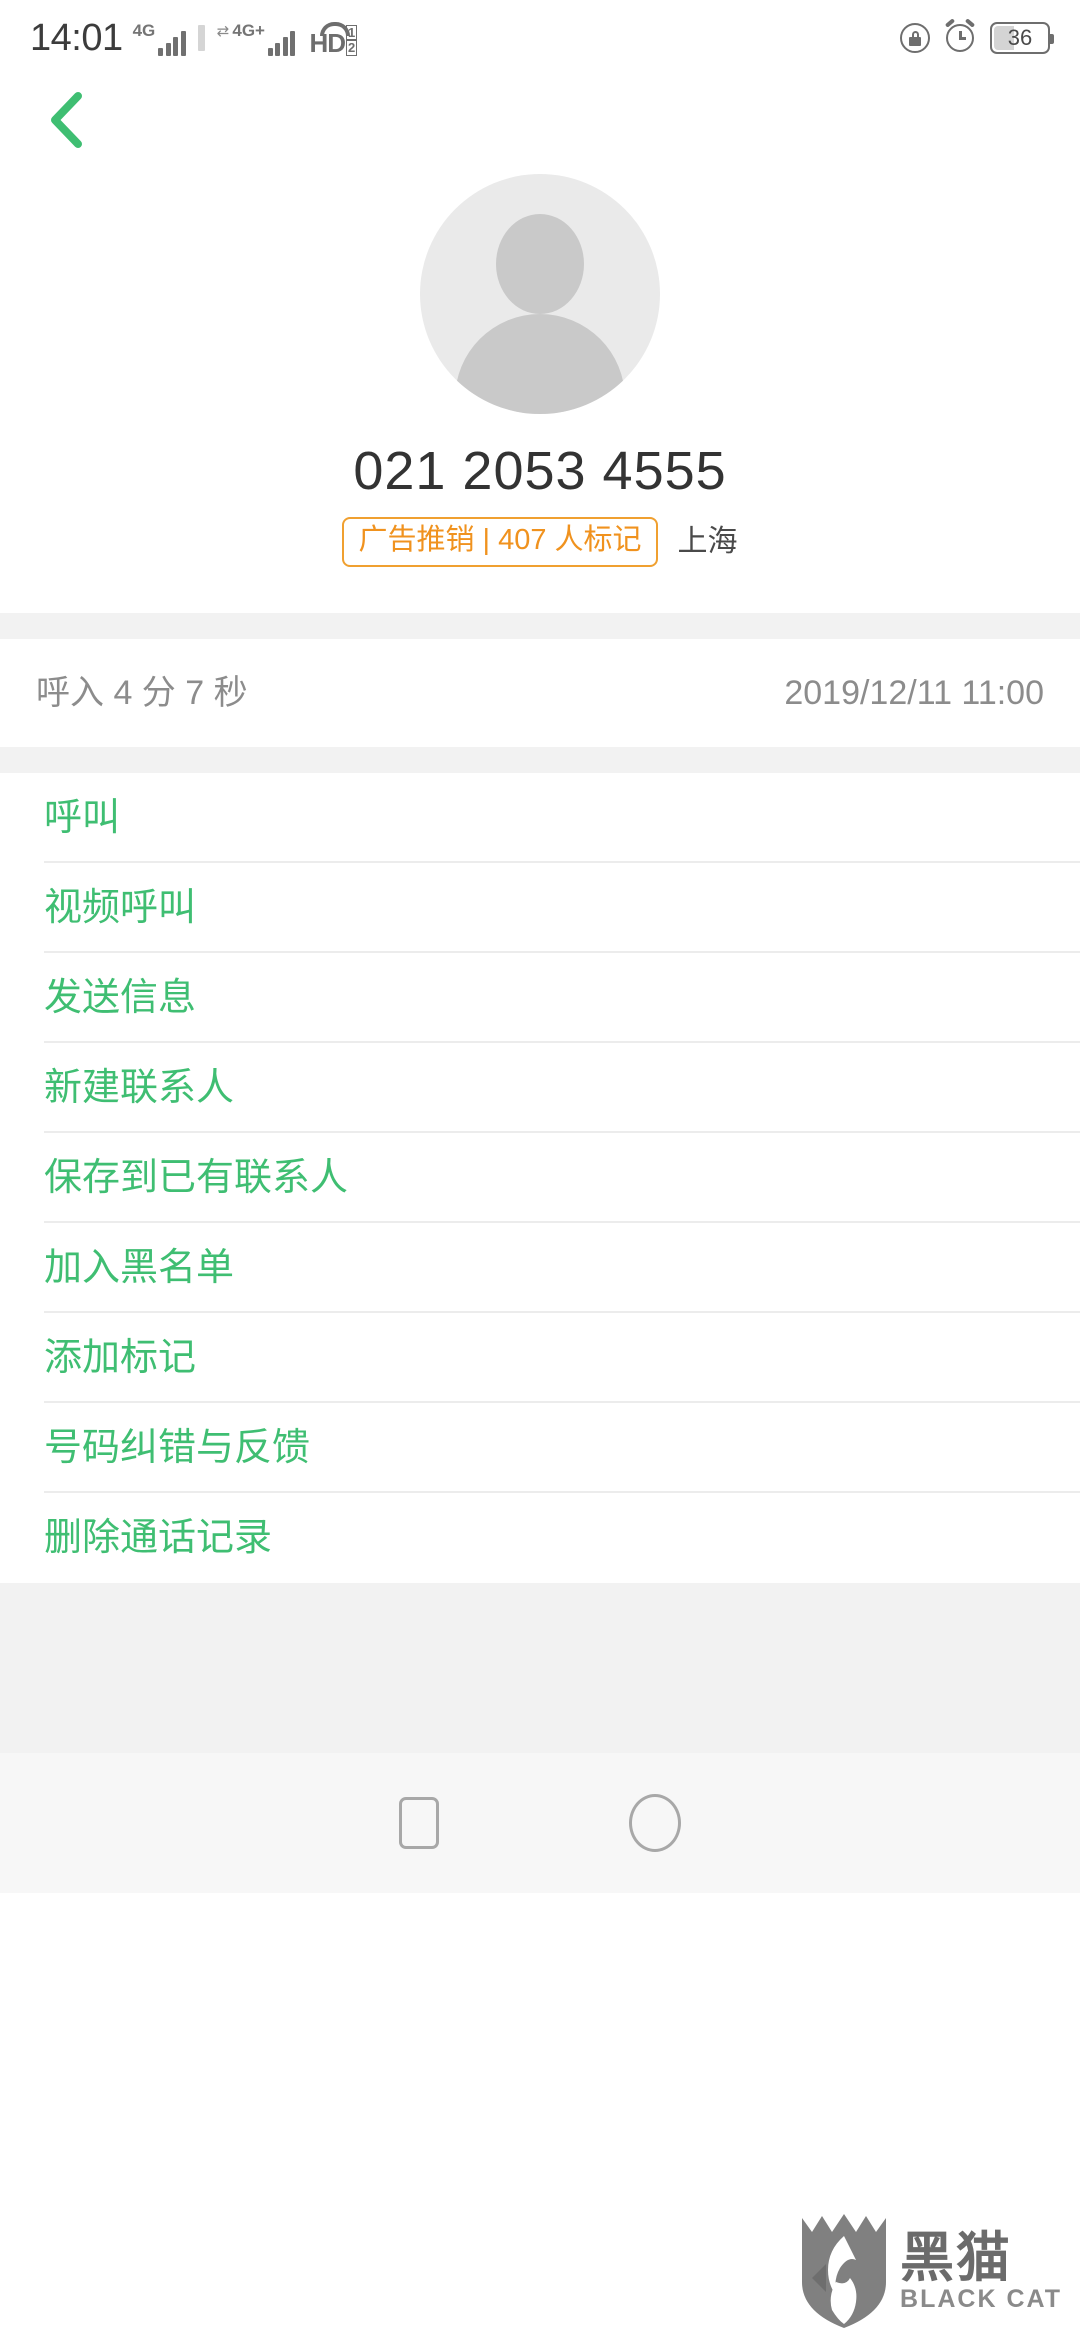  Describe the element at coordinates (540, 471) in the screenshot. I see `phone-number: 021 2053 4555` at that location.